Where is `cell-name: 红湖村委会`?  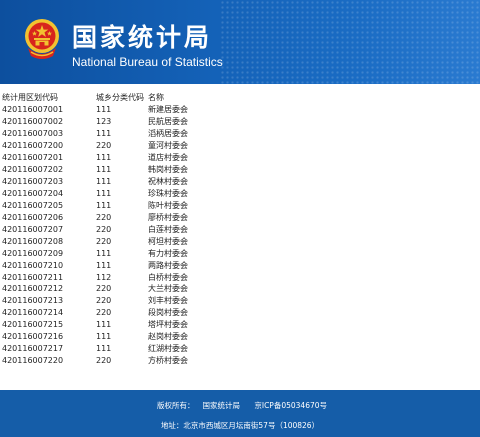 cell-name: 红湖村委会 is located at coordinates (168, 349).